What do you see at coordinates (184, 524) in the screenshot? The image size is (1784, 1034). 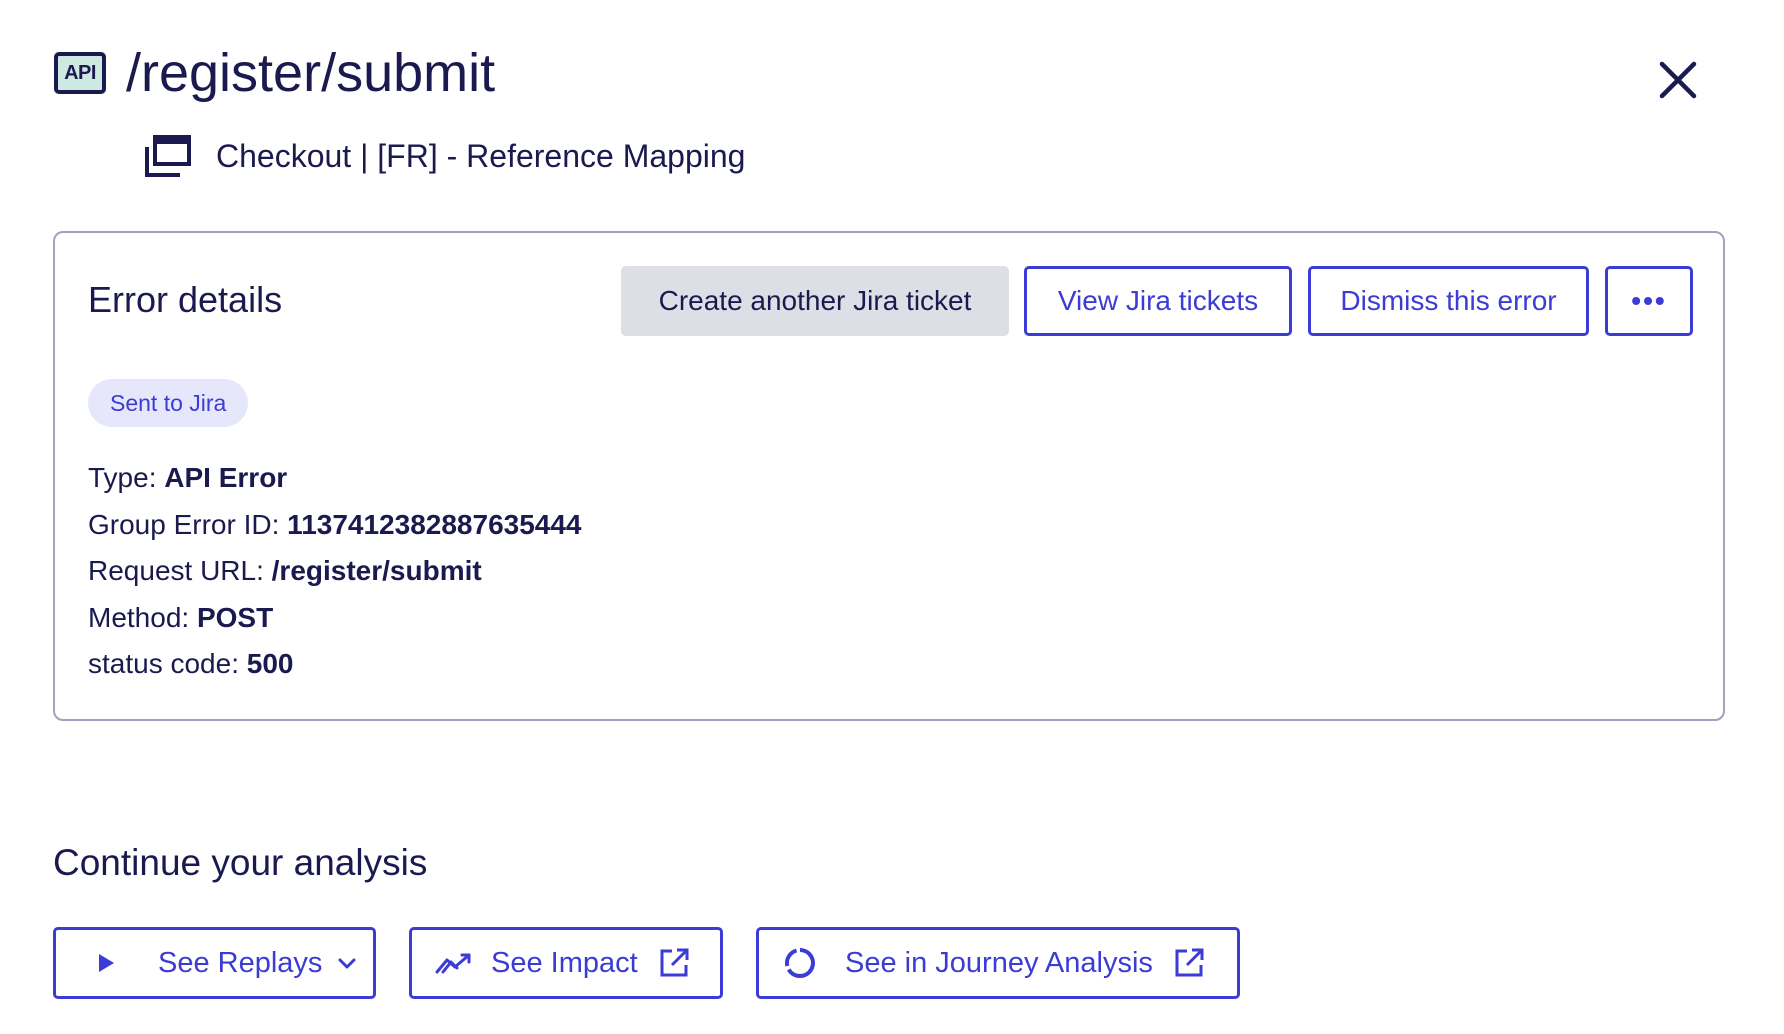 I see `field-label: Group Error ID:` at bounding box center [184, 524].